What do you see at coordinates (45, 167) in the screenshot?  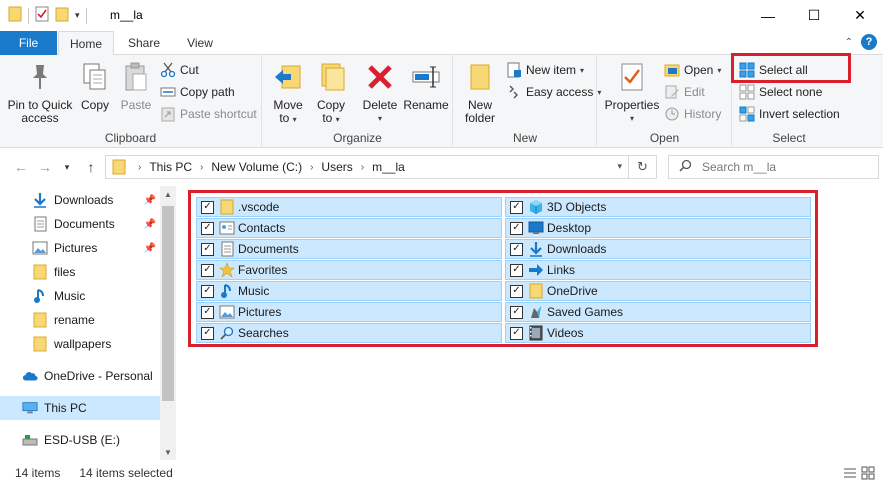 I see `forward-button: →` at bounding box center [45, 167].